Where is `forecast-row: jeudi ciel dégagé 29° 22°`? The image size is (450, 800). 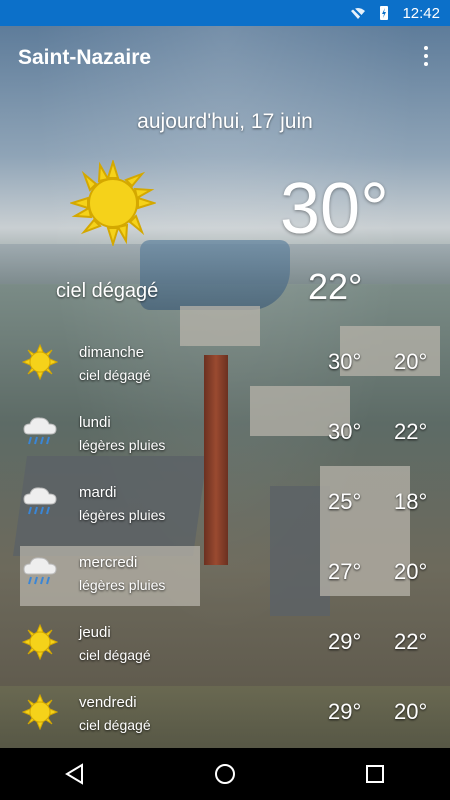 forecast-row: jeudi ciel dégagé 29° 22° is located at coordinates (225, 651).